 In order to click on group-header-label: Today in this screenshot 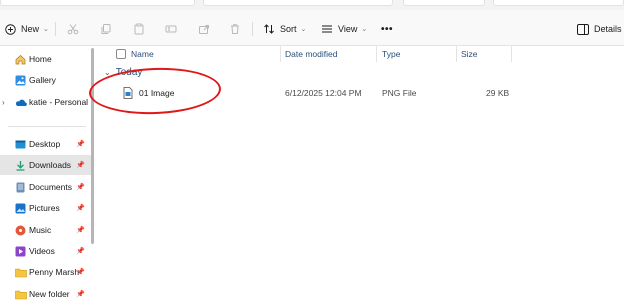, I will do `click(129, 72)`.